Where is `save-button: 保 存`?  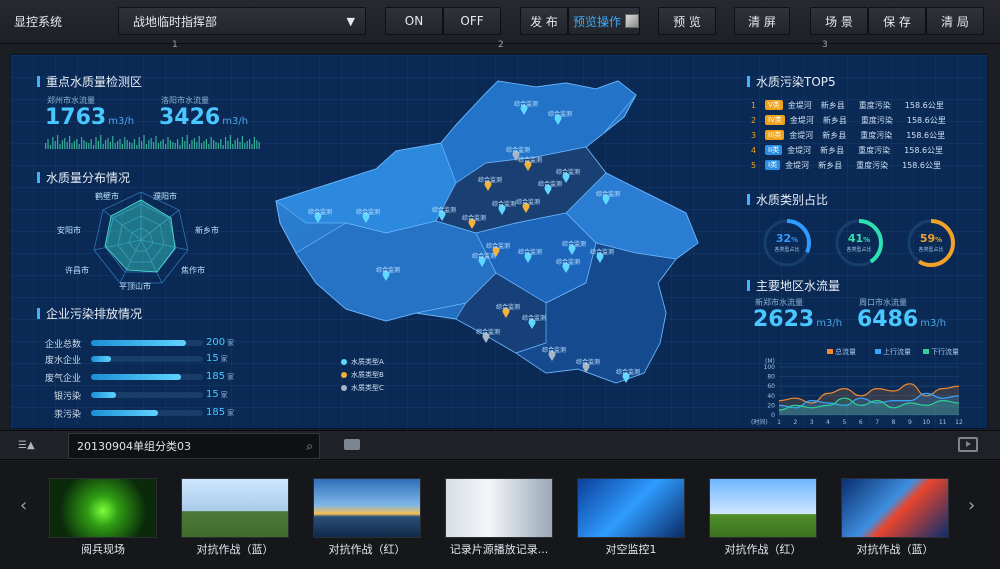 save-button: 保 存 is located at coordinates (897, 21).